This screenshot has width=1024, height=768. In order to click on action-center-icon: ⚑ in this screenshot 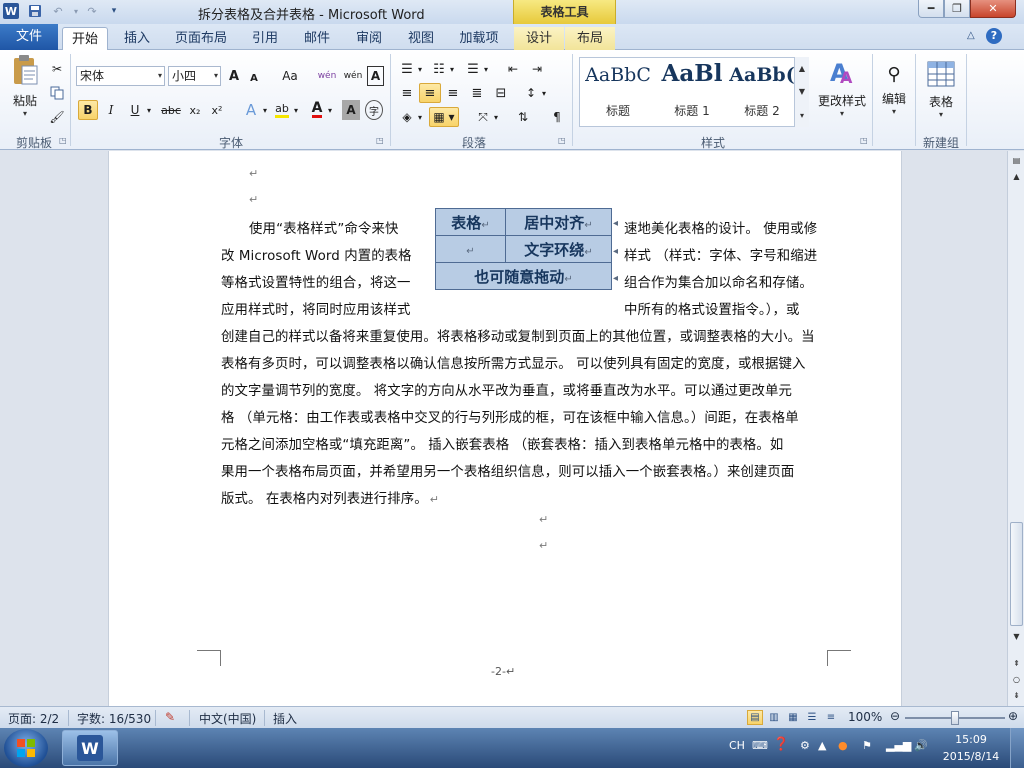, I will do `click(867, 745)`.